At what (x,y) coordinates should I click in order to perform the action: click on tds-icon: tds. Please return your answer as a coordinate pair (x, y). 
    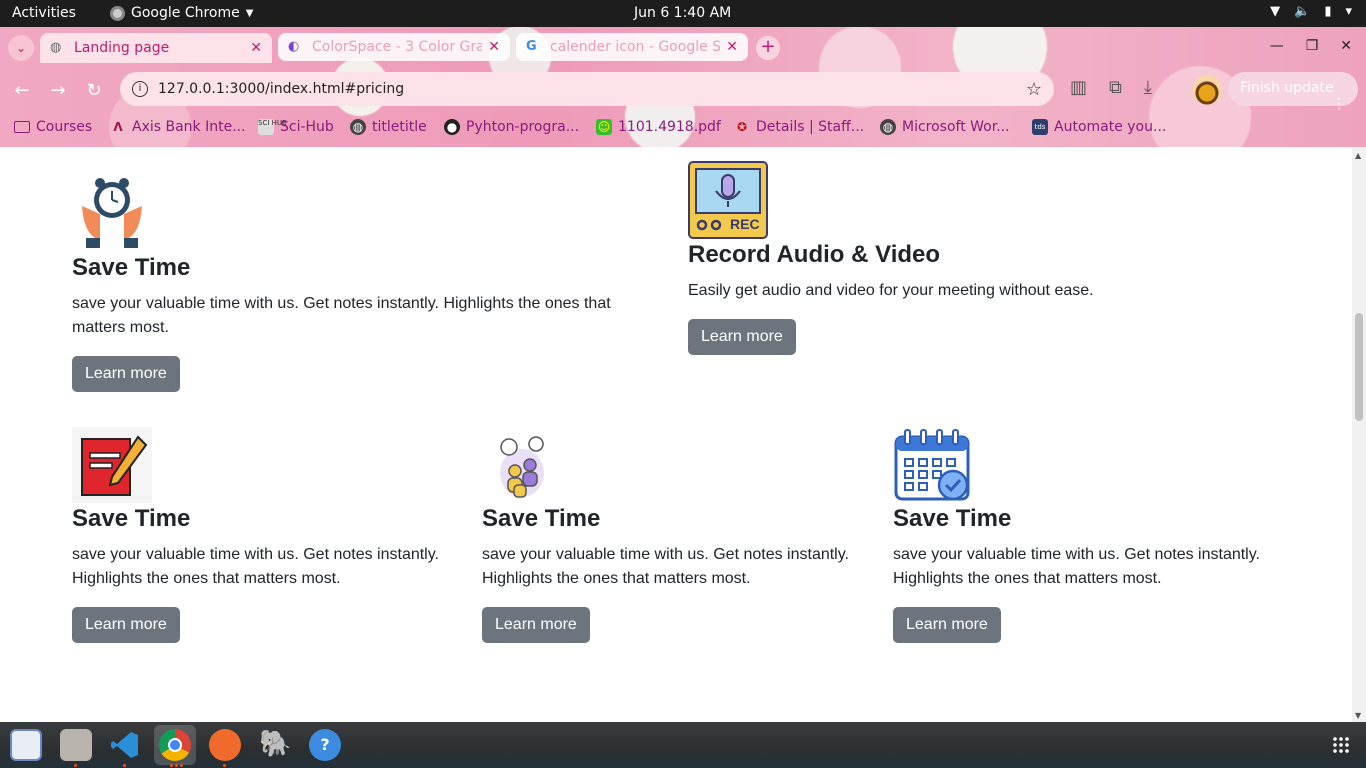
    Looking at the image, I should click on (1040, 127).